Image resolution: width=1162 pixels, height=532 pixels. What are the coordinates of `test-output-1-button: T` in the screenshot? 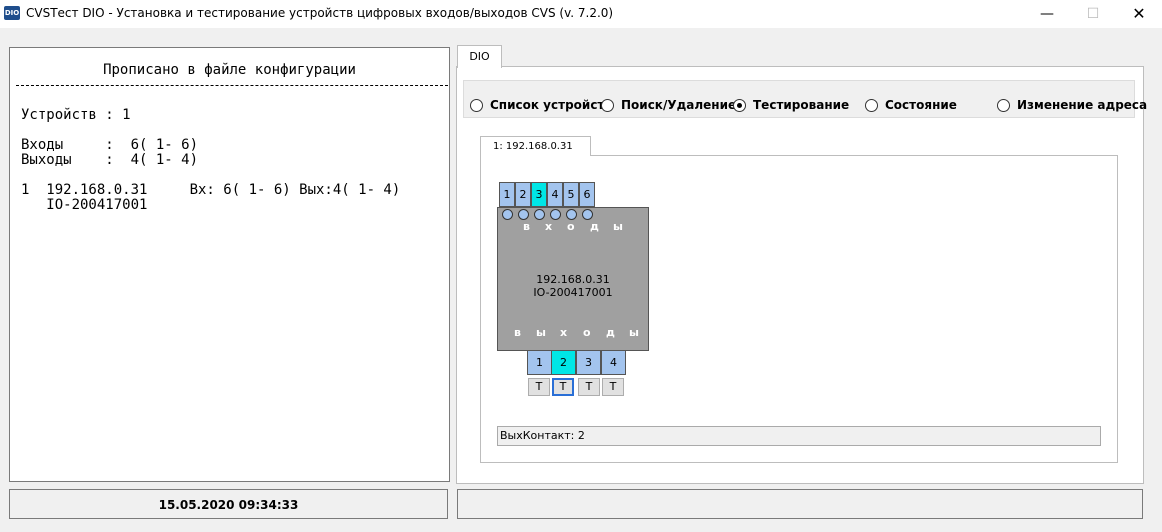 It's located at (539, 387).